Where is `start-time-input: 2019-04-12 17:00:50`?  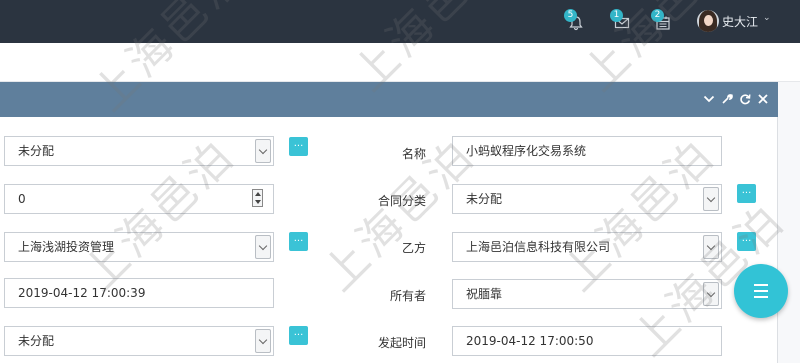
start-time-input: 2019-04-12 17:00:50 is located at coordinates (587, 341).